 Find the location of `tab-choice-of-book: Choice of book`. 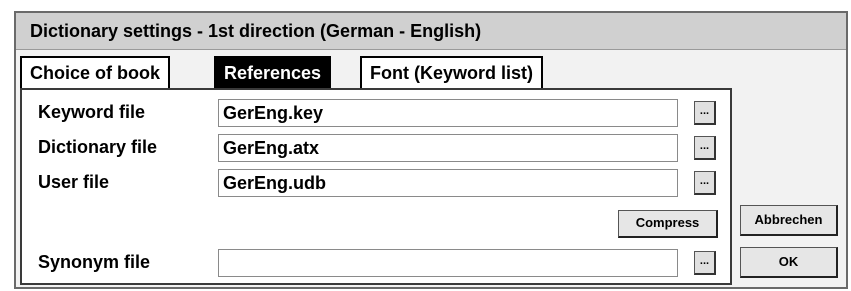

tab-choice-of-book: Choice of book is located at coordinates (95, 72).